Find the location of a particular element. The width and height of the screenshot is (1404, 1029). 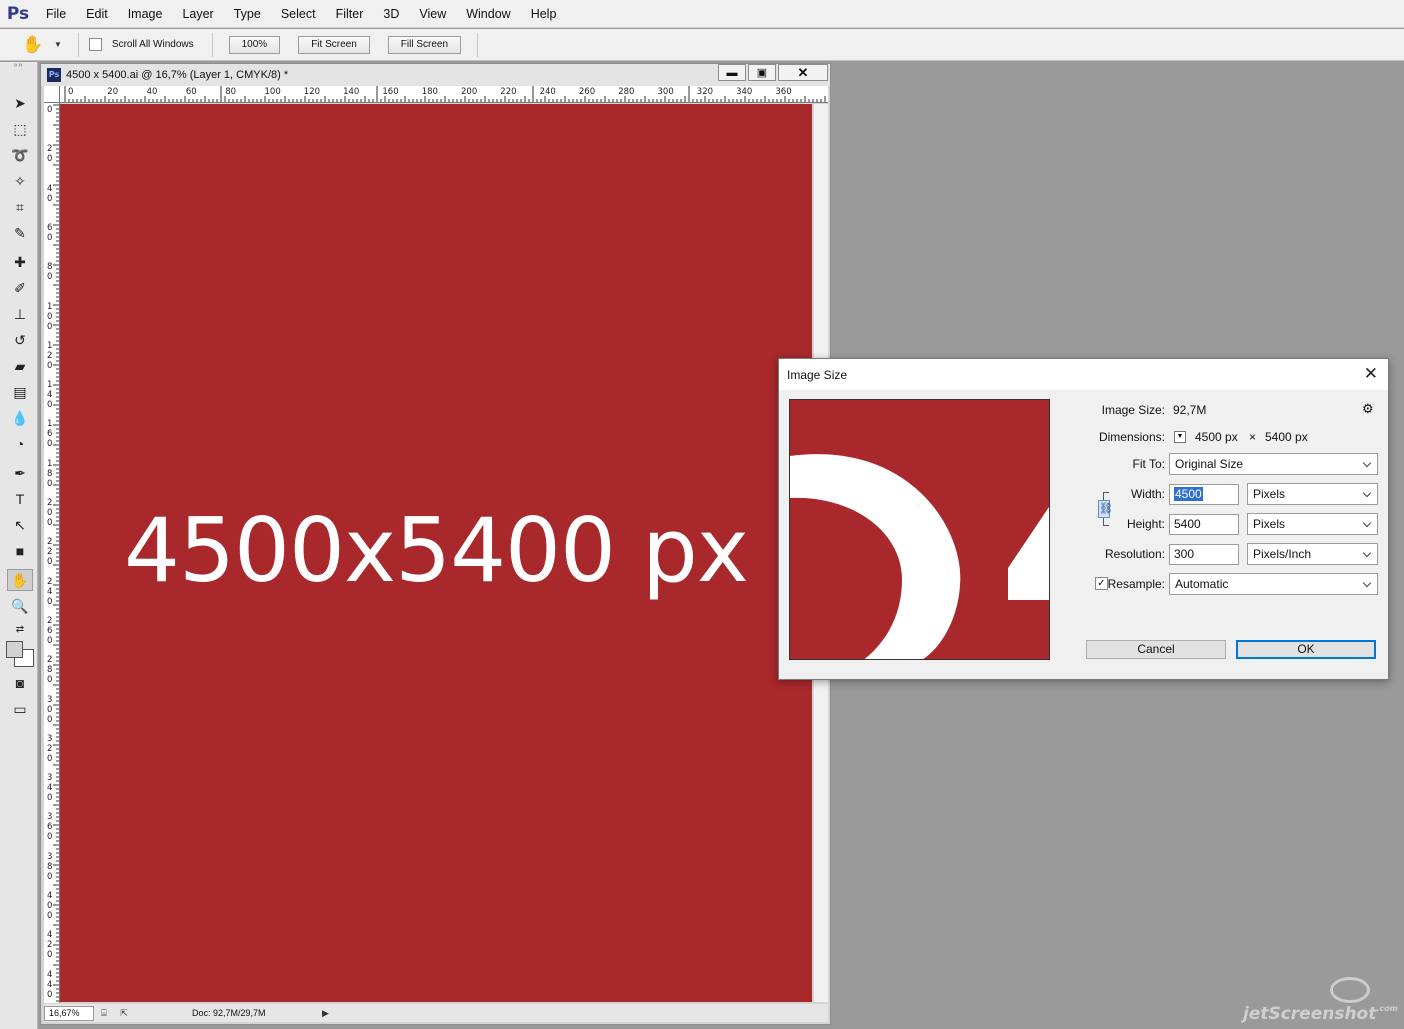

dimensions-unit-dropdown-icon: ▼ is located at coordinates (1180, 437).